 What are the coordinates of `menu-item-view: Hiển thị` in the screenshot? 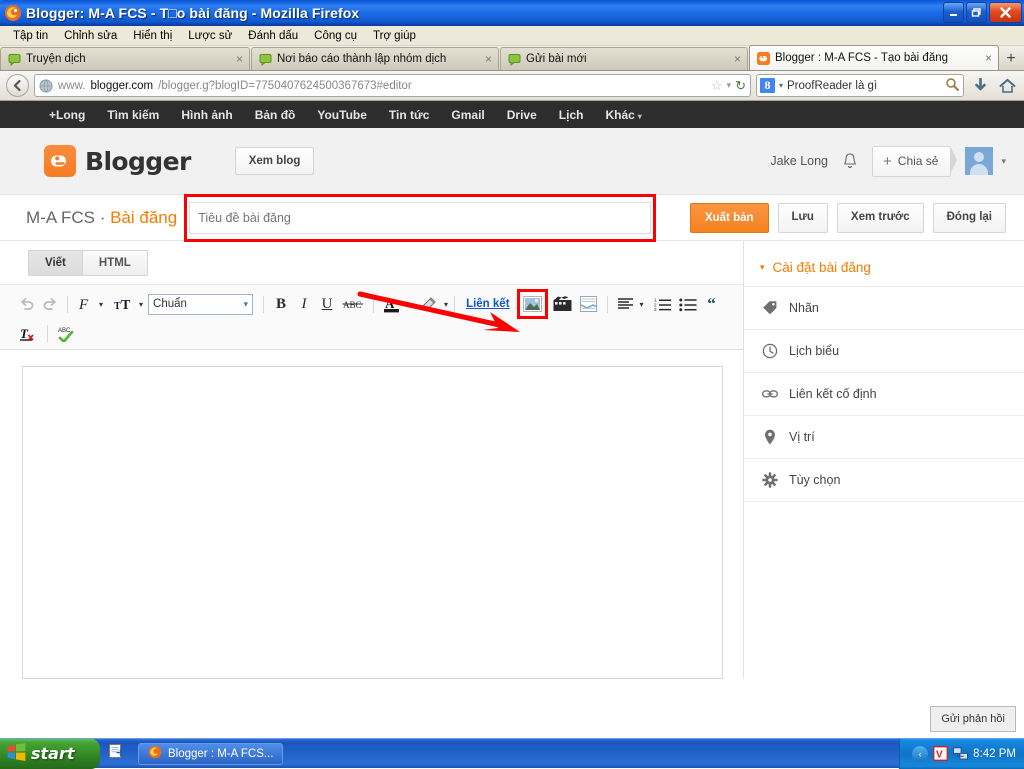 It's located at (152, 36).